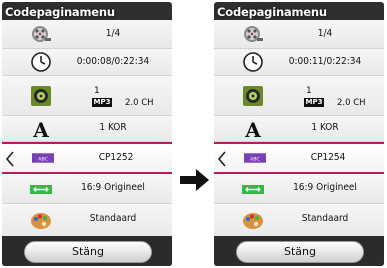 The height and width of the screenshot is (268, 387). Describe the element at coordinates (113, 61) in the screenshot. I see `time-value: 0:00:08/0:22:34` at that location.